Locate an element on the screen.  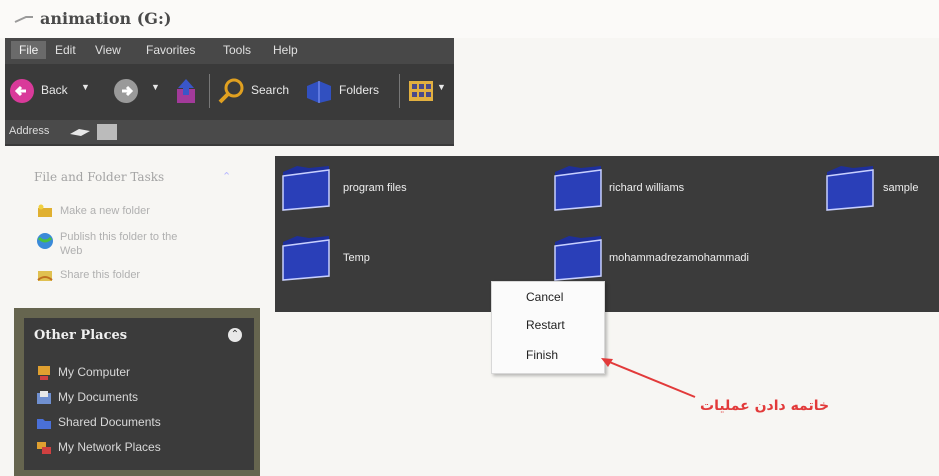
folder-item: richard williams is located at coordinates (653, 189).